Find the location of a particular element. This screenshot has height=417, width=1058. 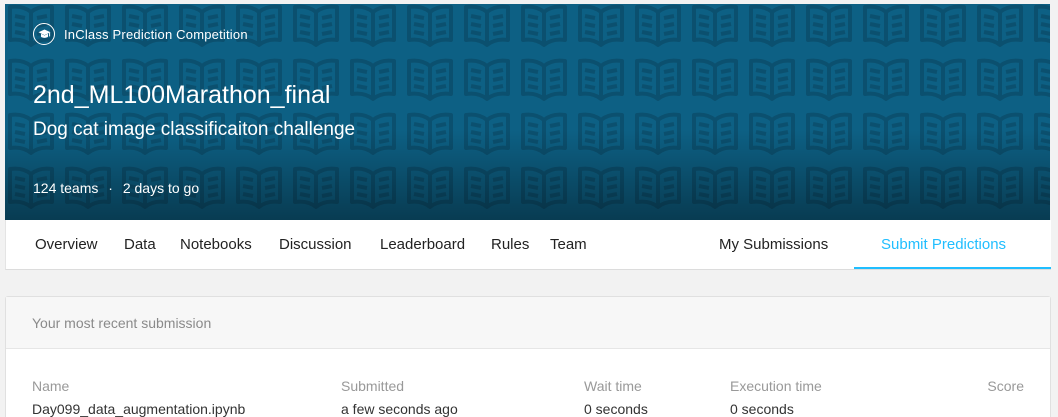

submission-time: a few seconds ago is located at coordinates (399, 409).